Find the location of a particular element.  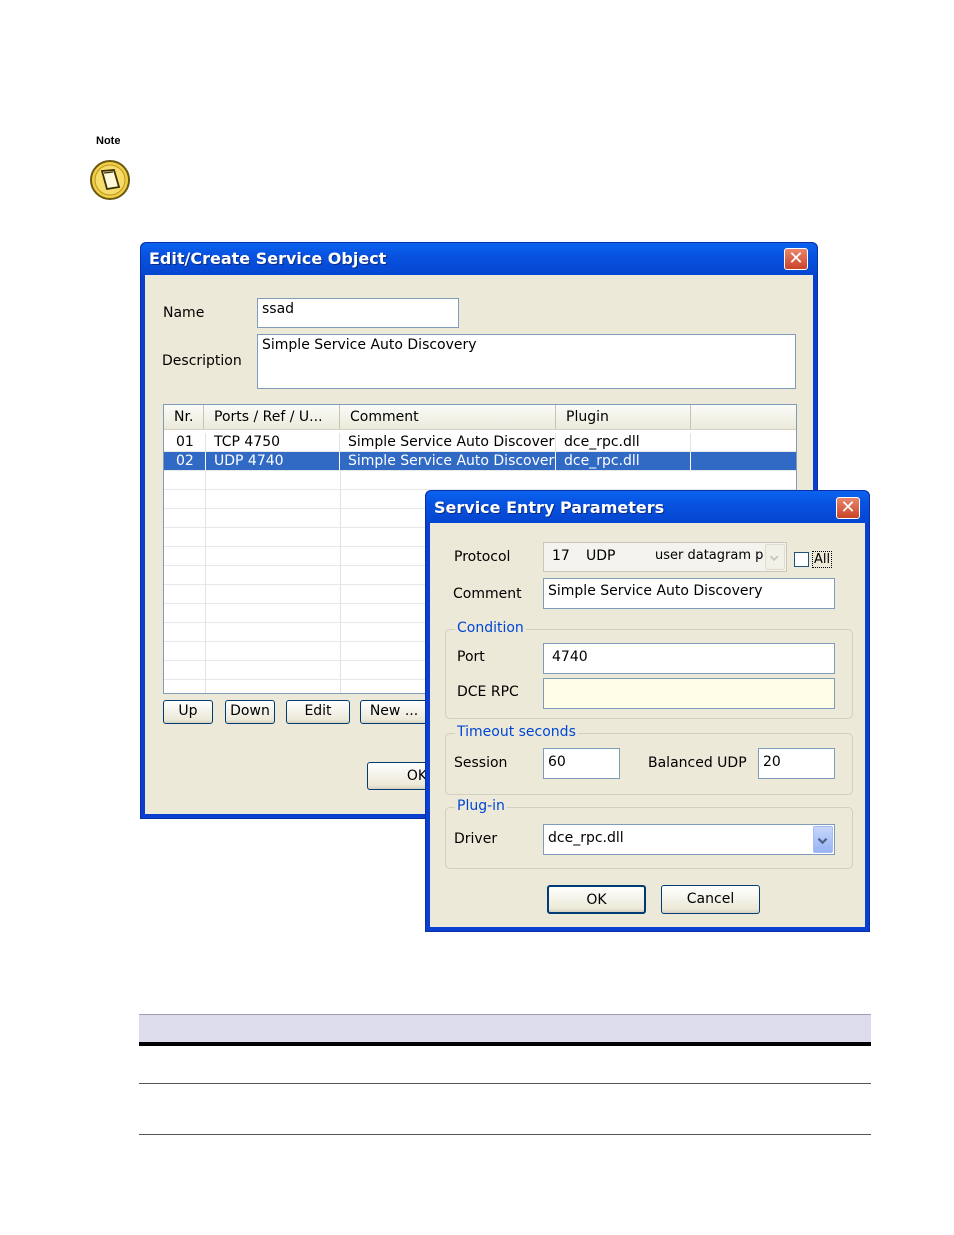

title-bar: Edit/Create Service Object ✕ is located at coordinates (479, 259).